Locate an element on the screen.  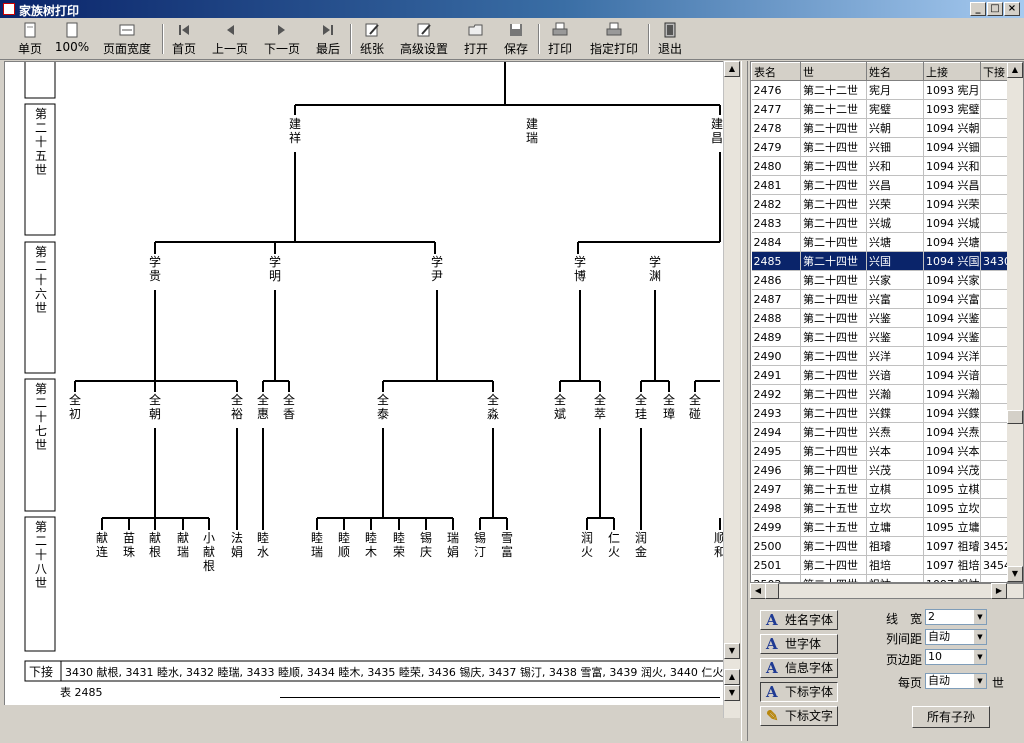
table-cell: 兴洋 is located at coordinates (895, 356).